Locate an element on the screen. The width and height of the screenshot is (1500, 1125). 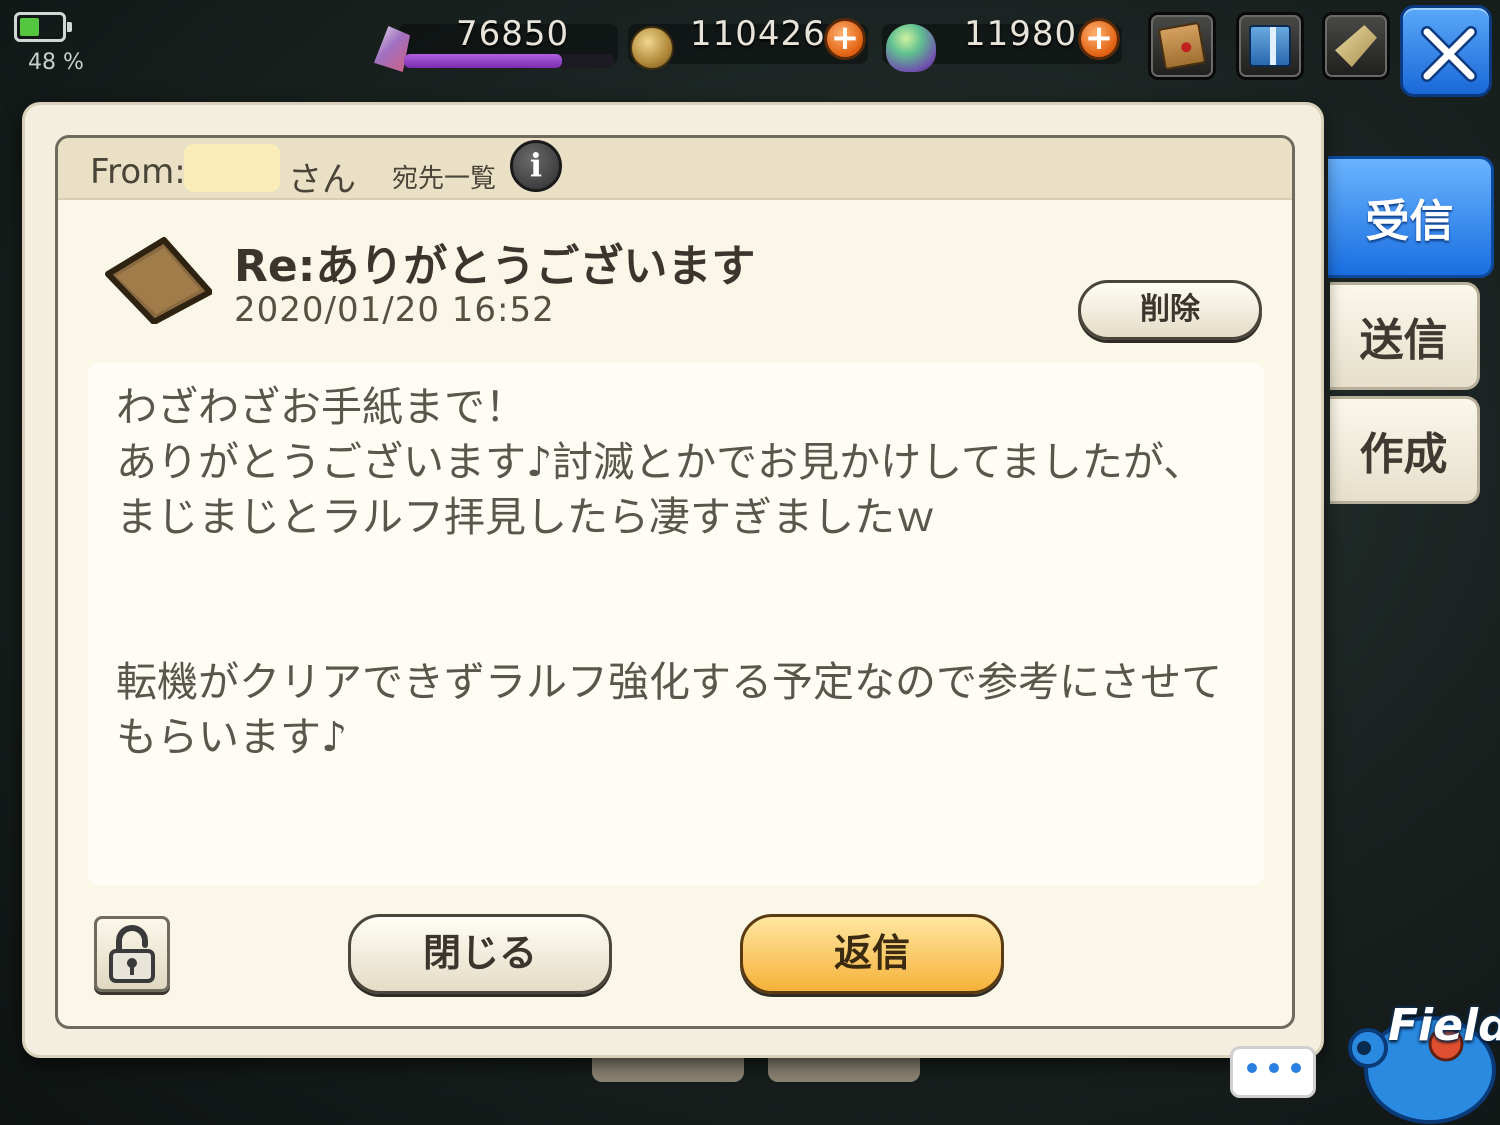
battery-fill is located at coordinates (30, 27).